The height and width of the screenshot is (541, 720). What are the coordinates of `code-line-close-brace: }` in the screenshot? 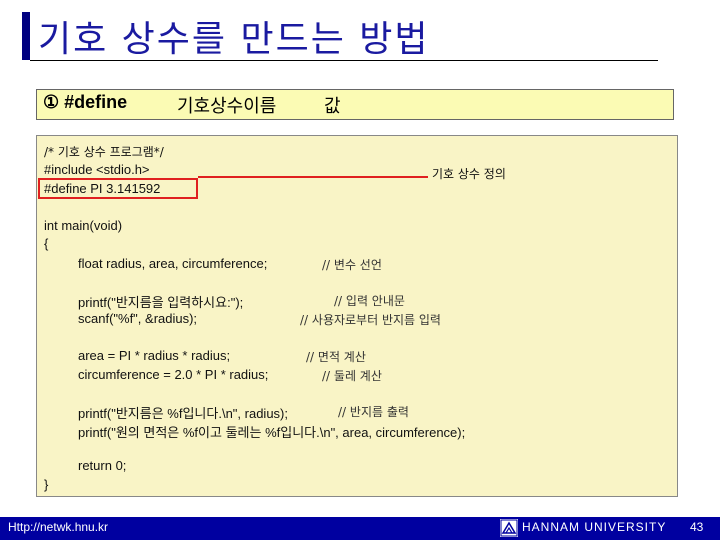 It's located at (46, 484).